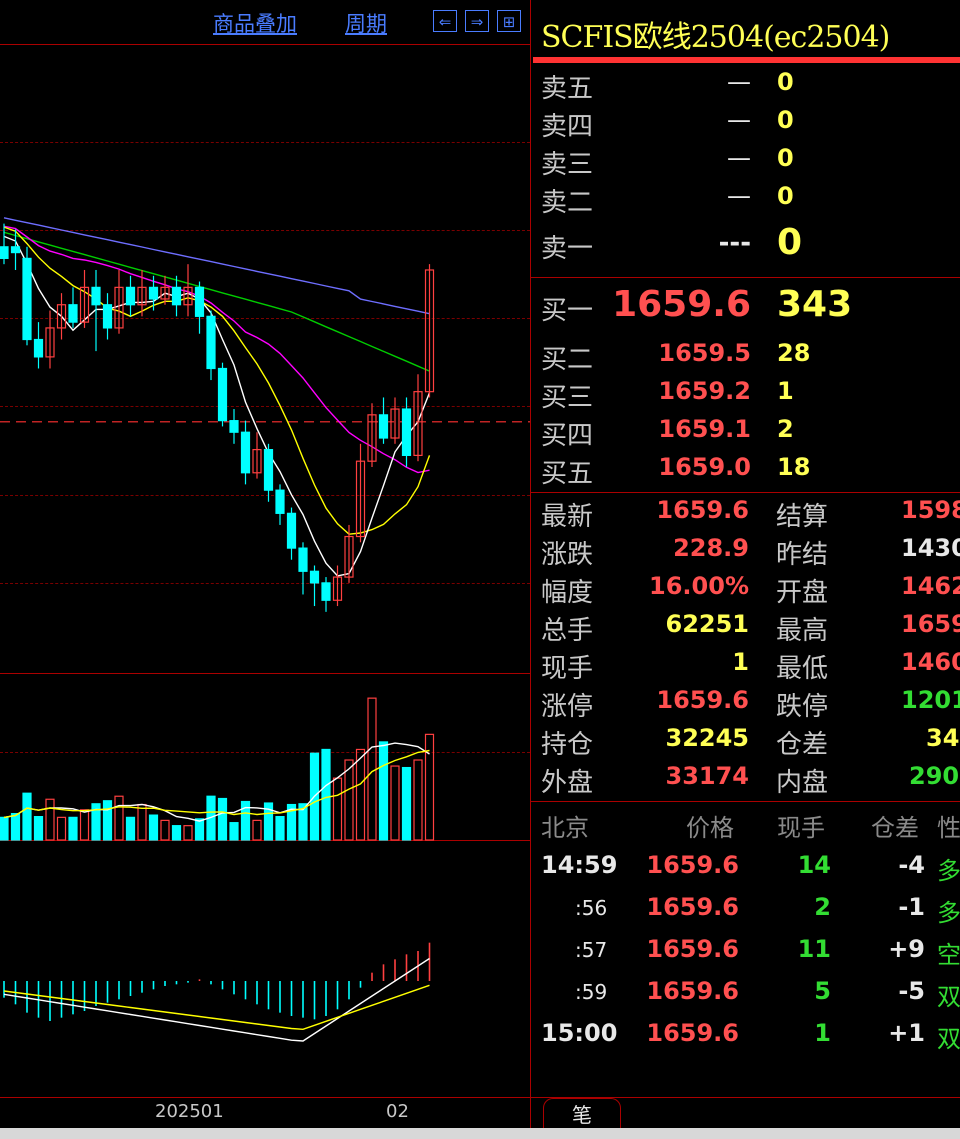  Describe the element at coordinates (906, 1033) in the screenshot. I see `tick-oi: +1` at that location.